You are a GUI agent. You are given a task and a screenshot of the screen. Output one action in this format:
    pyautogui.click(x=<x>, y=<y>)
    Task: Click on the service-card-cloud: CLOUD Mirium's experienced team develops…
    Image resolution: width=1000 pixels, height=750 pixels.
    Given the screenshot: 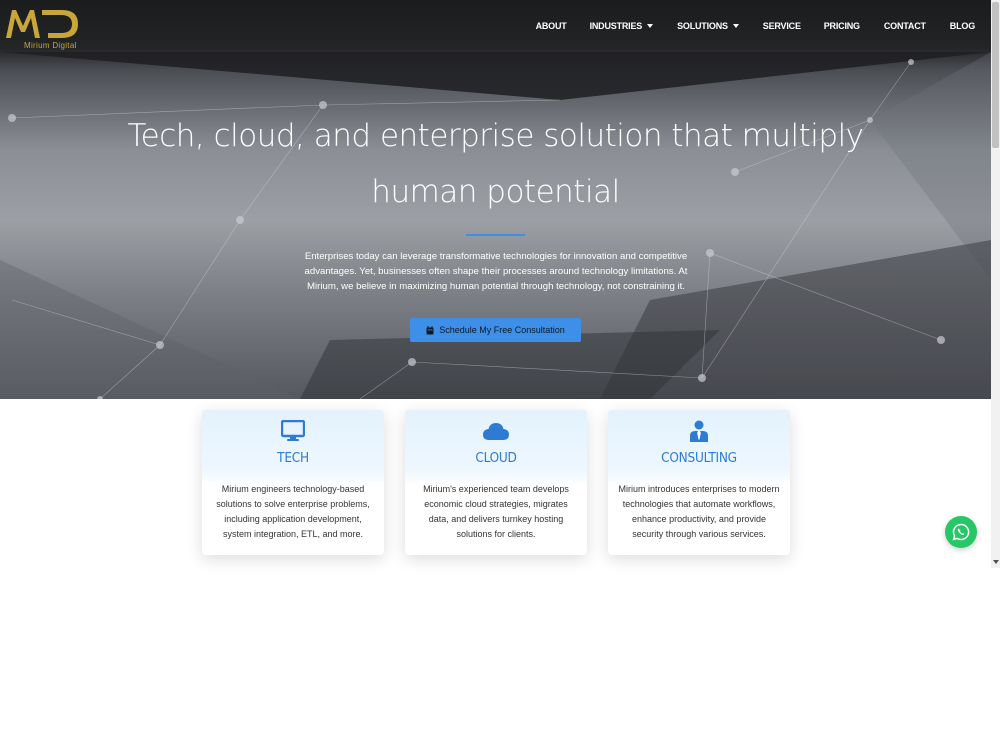 What is the action you would take?
    pyautogui.click(x=496, y=482)
    